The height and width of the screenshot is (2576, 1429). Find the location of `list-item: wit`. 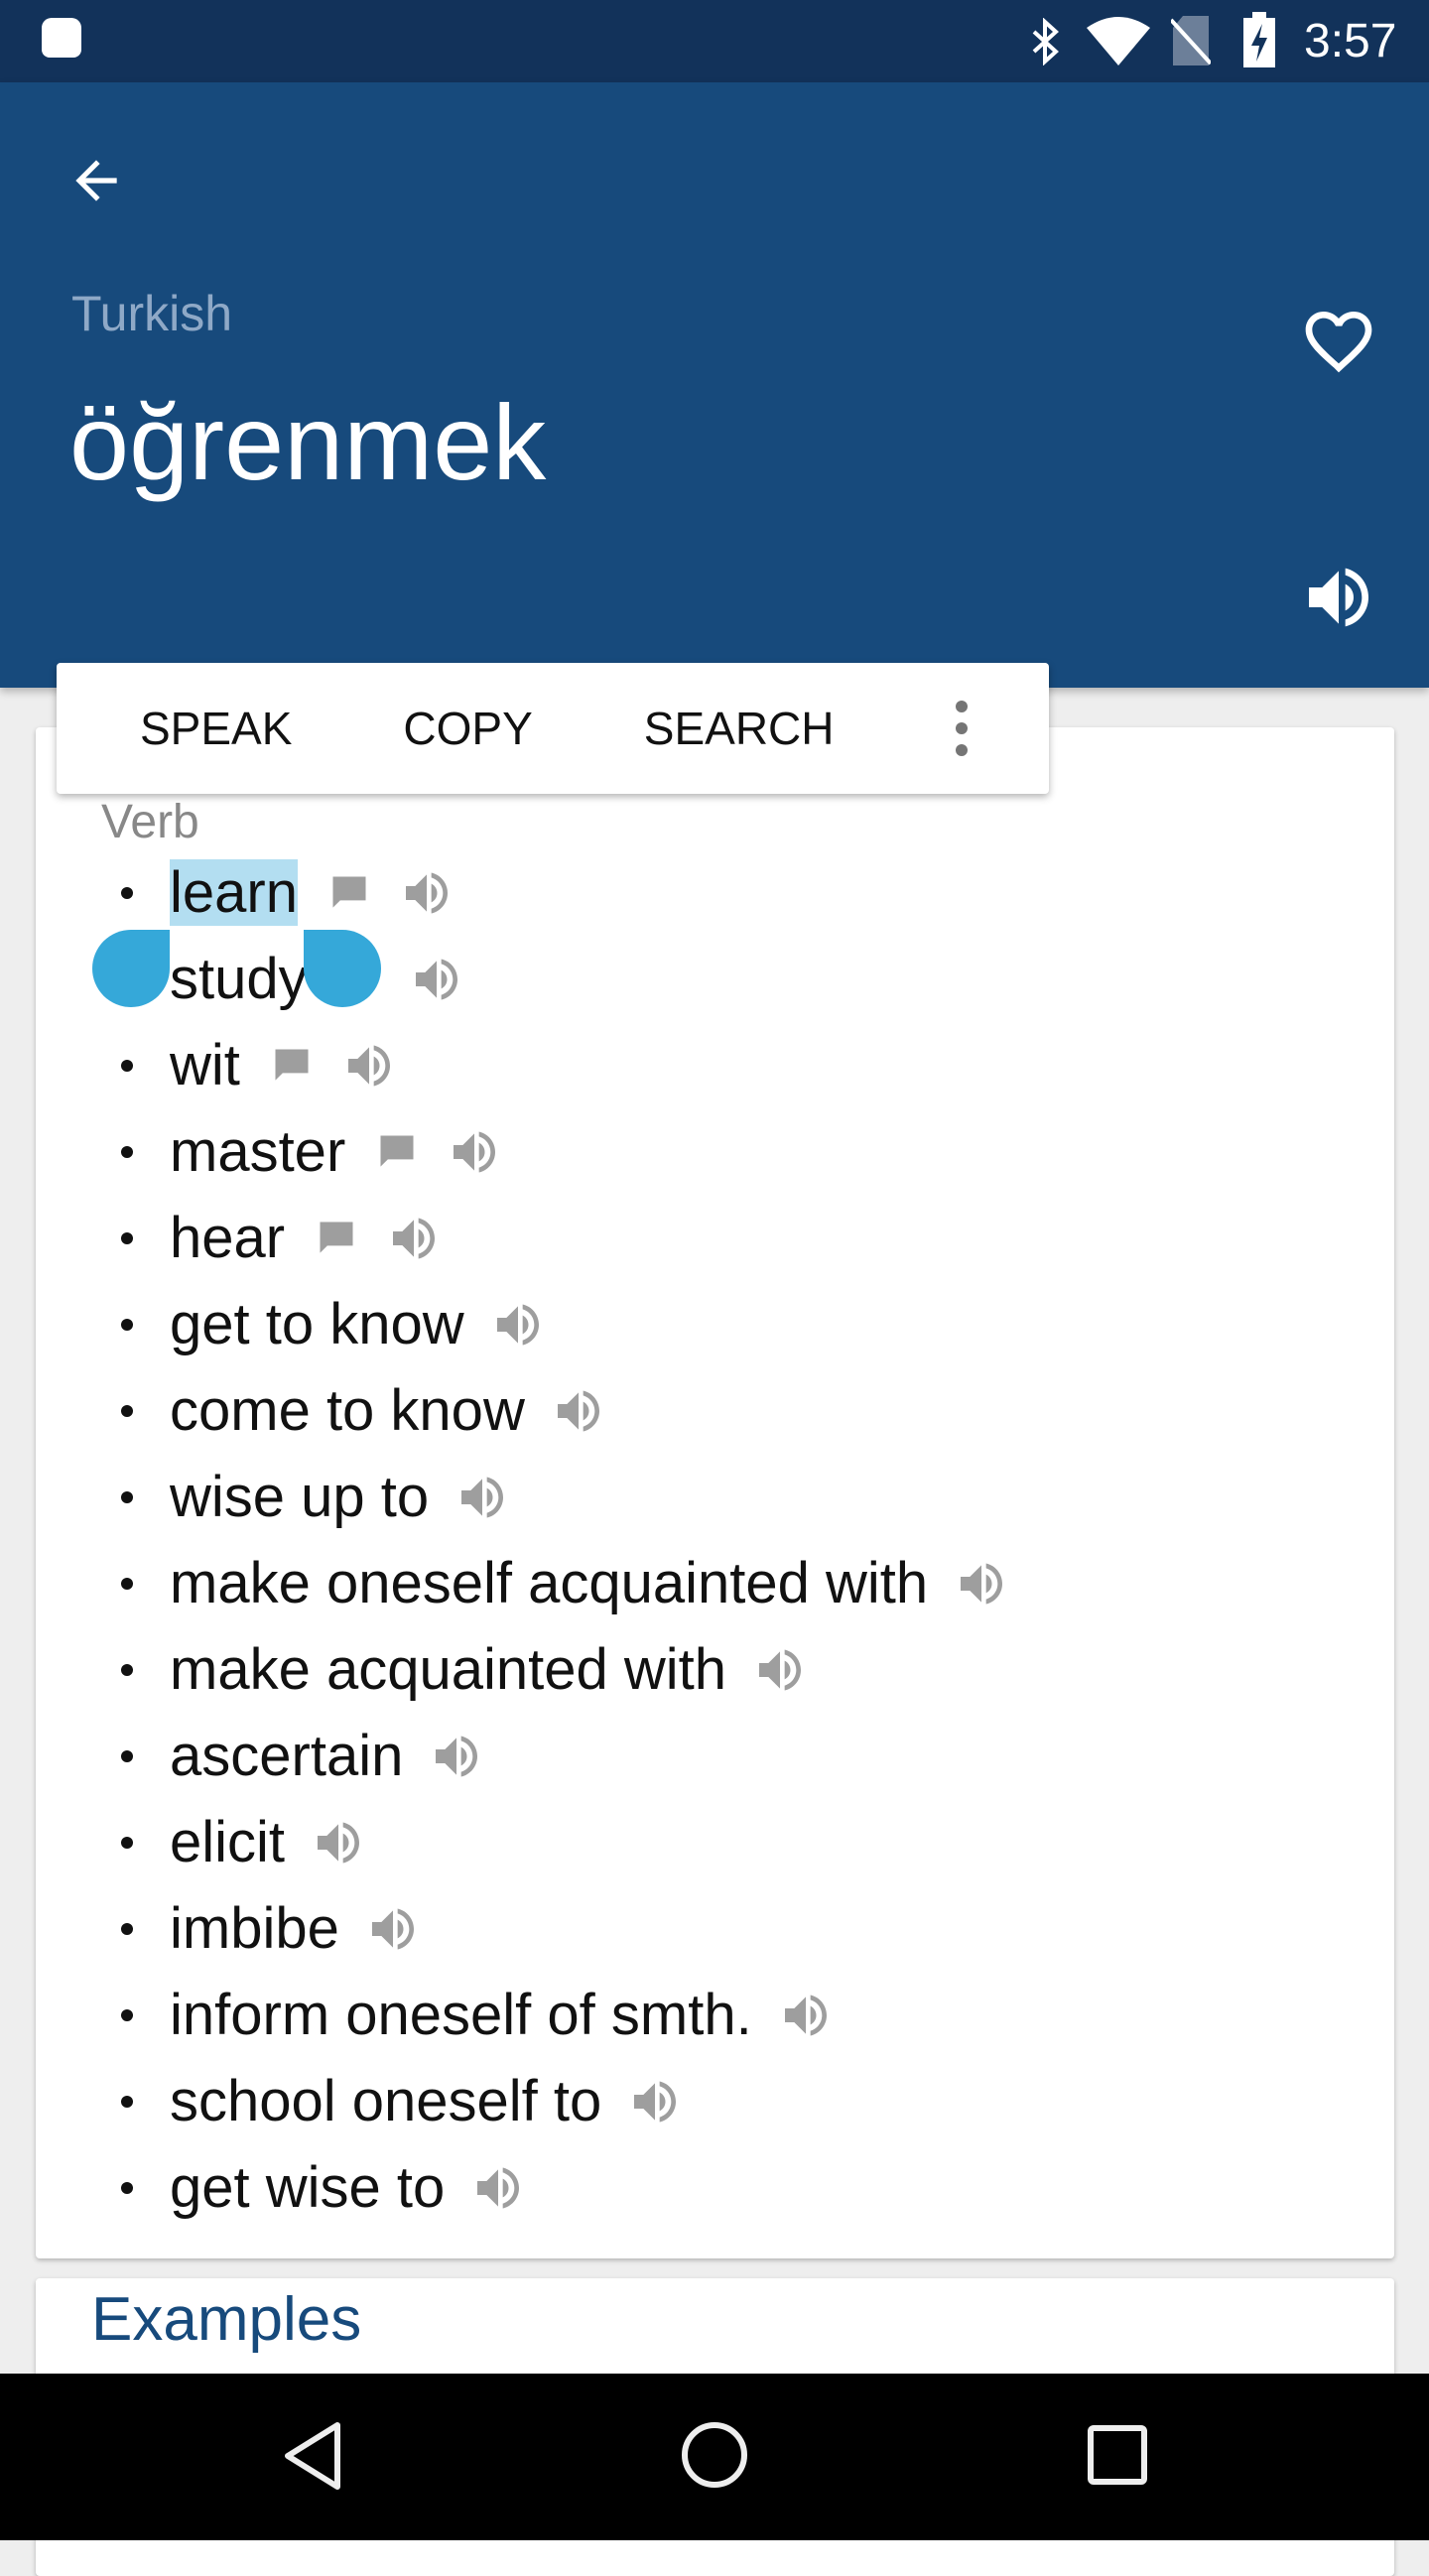

list-item: wit is located at coordinates (259, 1065).